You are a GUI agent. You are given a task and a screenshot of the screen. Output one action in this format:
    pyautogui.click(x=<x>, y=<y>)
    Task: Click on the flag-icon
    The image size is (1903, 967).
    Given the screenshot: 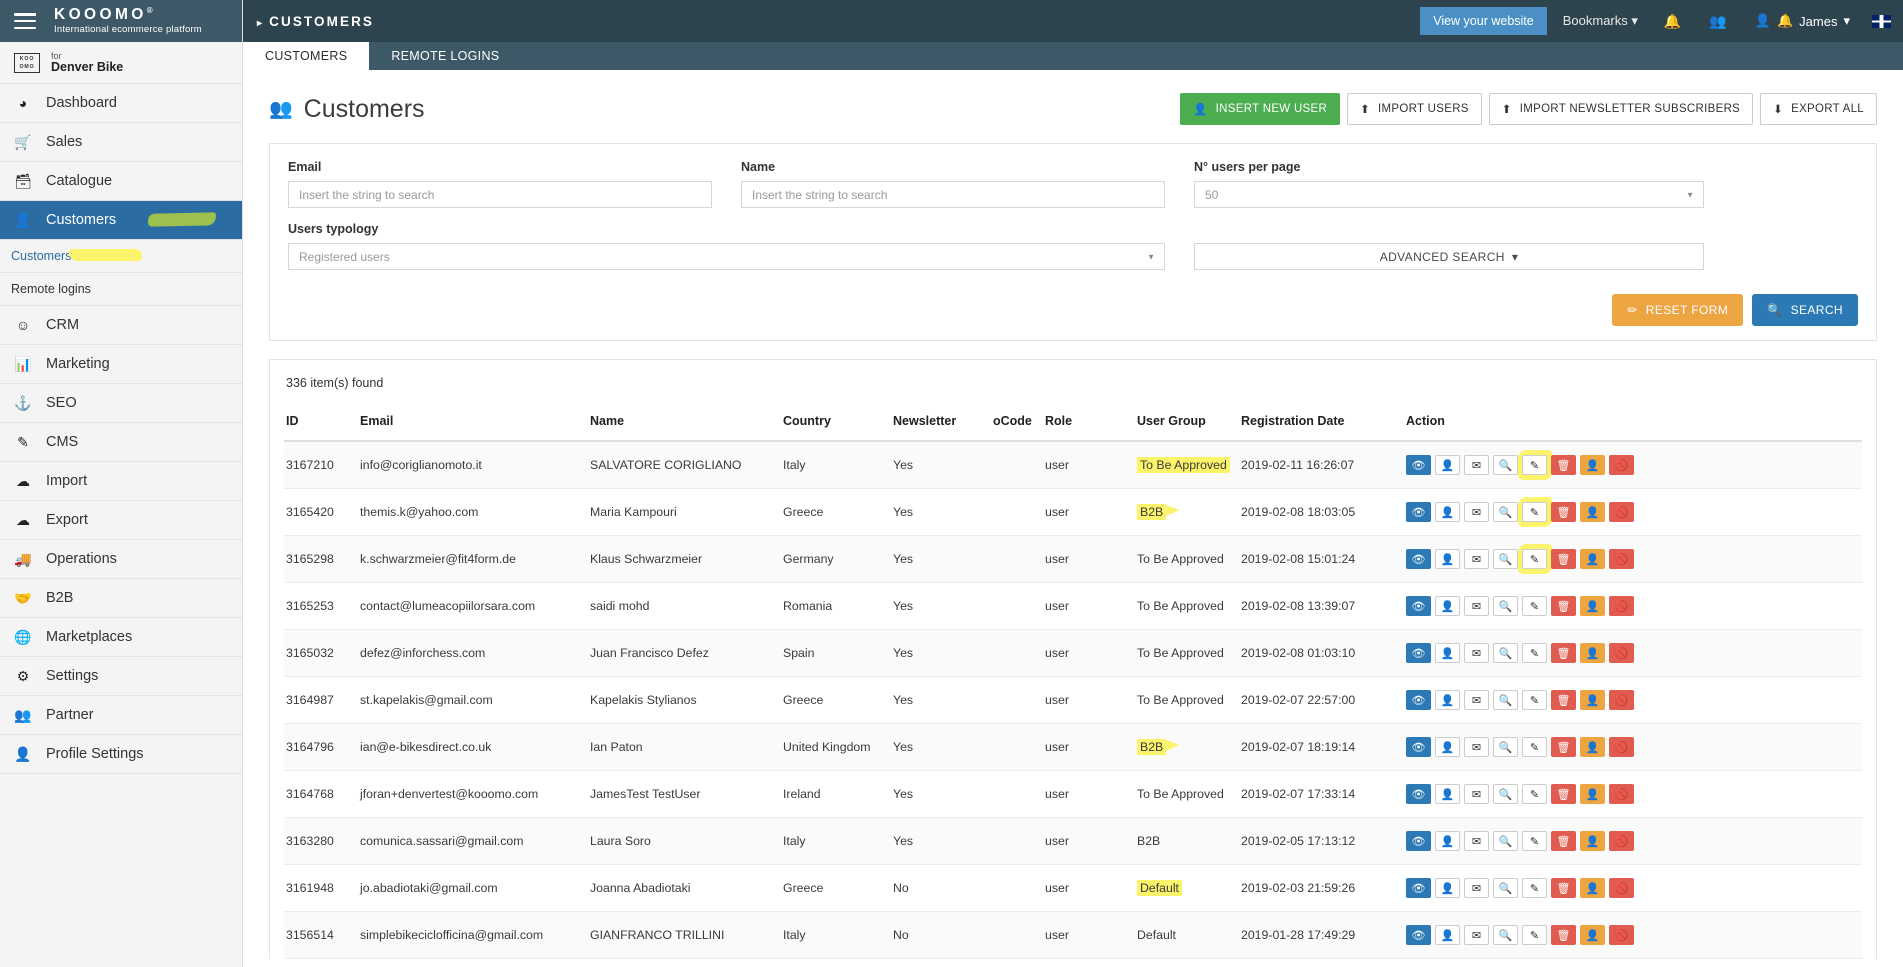 What is the action you would take?
    pyautogui.click(x=1881, y=21)
    